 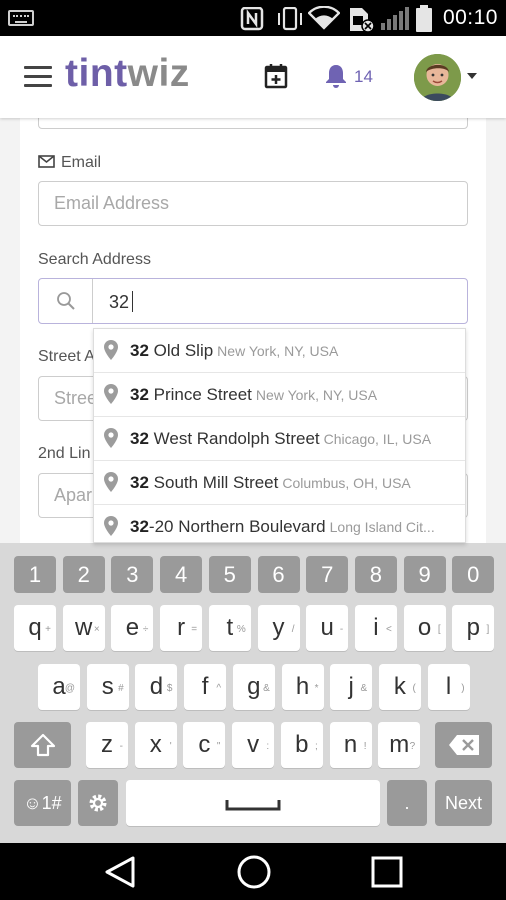 What do you see at coordinates (81, 162) in the screenshot?
I see `email-label-text: Email` at bounding box center [81, 162].